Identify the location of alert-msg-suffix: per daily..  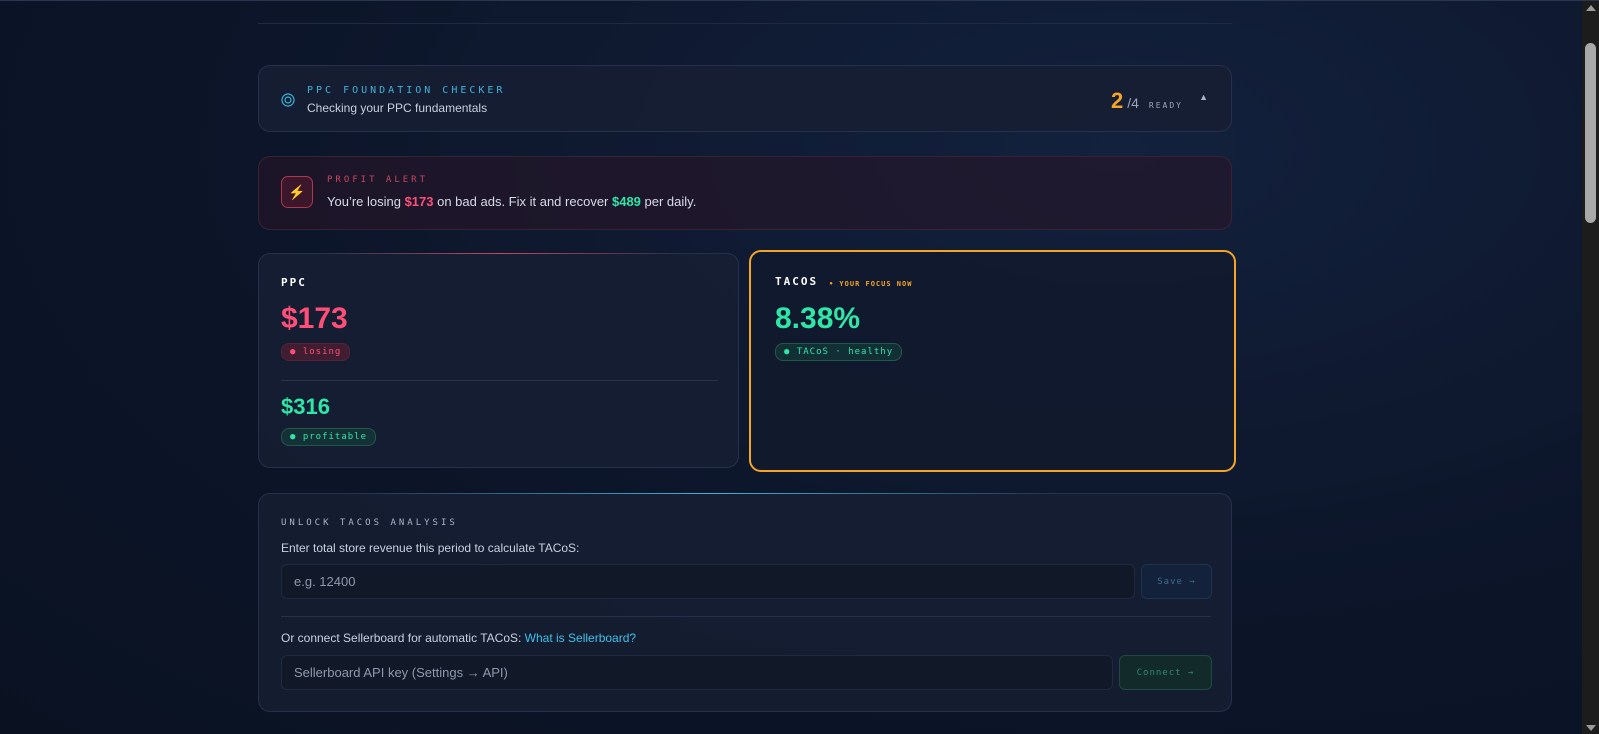
(668, 201).